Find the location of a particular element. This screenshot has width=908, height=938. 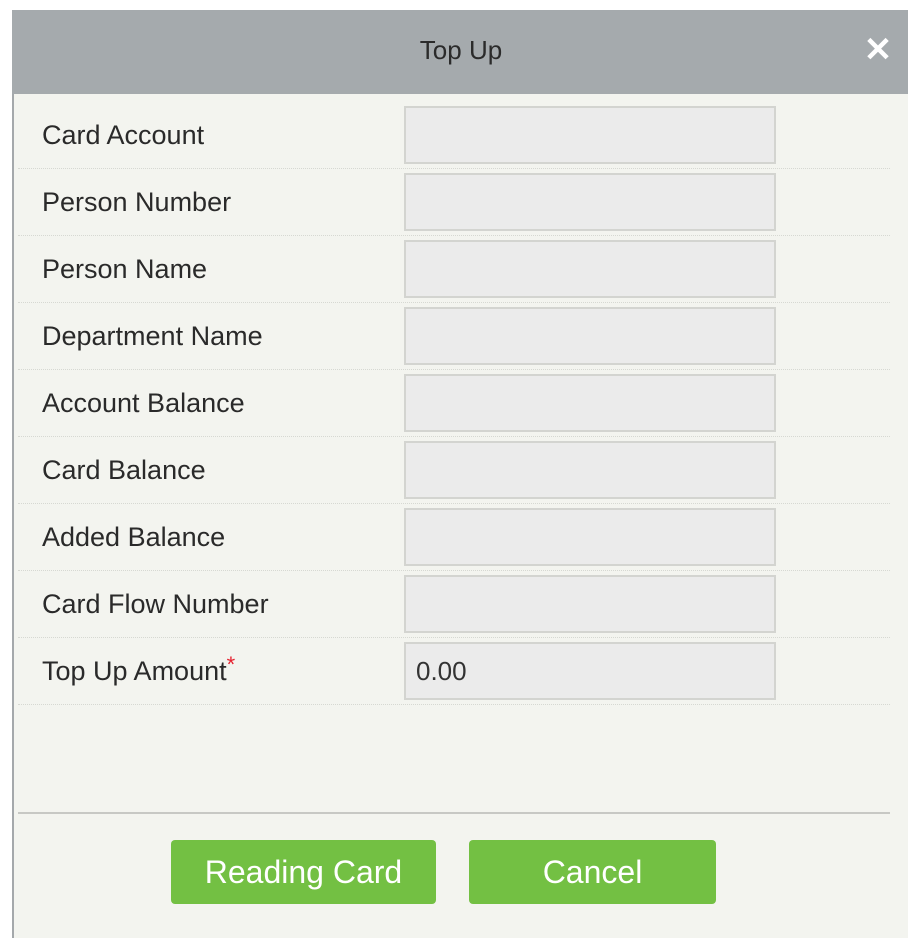

card-flow-number-field is located at coordinates (590, 604).